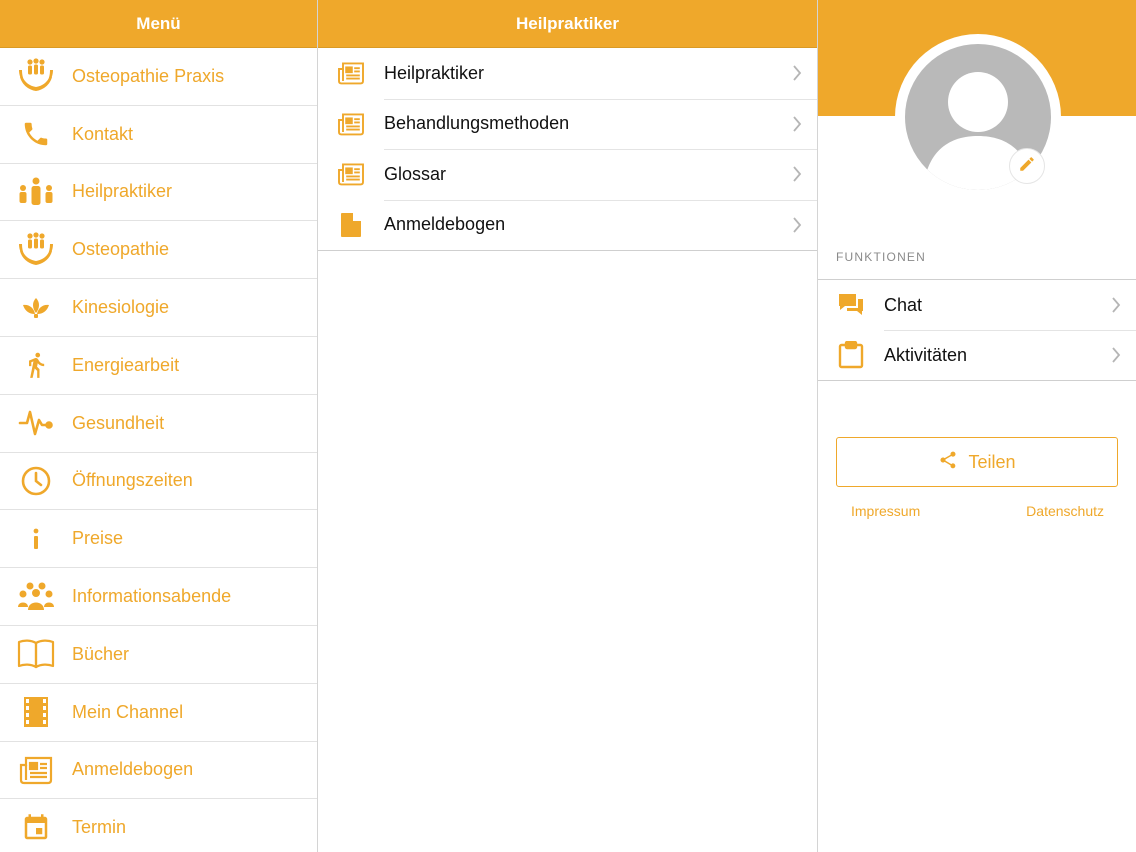 The width and height of the screenshot is (1136, 852). Describe the element at coordinates (415, 173) in the screenshot. I see `list-item-label: Glossar` at that location.